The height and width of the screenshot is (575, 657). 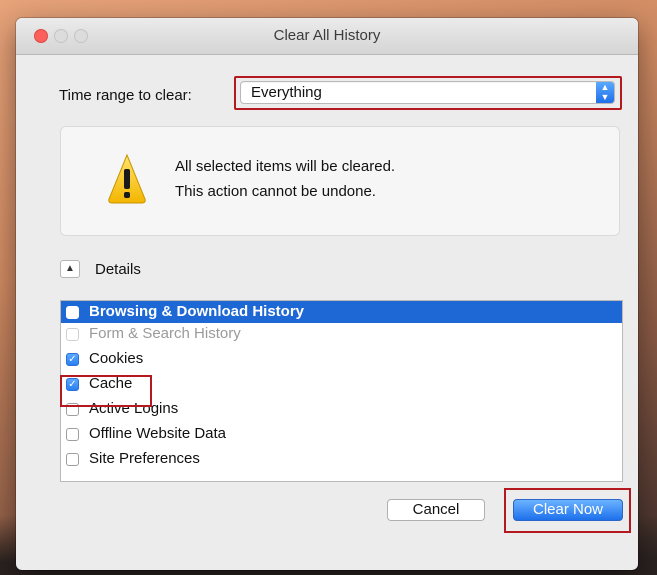 I want to click on list-item-browsing-download-history: Browsing & Download History, so click(x=341, y=312).